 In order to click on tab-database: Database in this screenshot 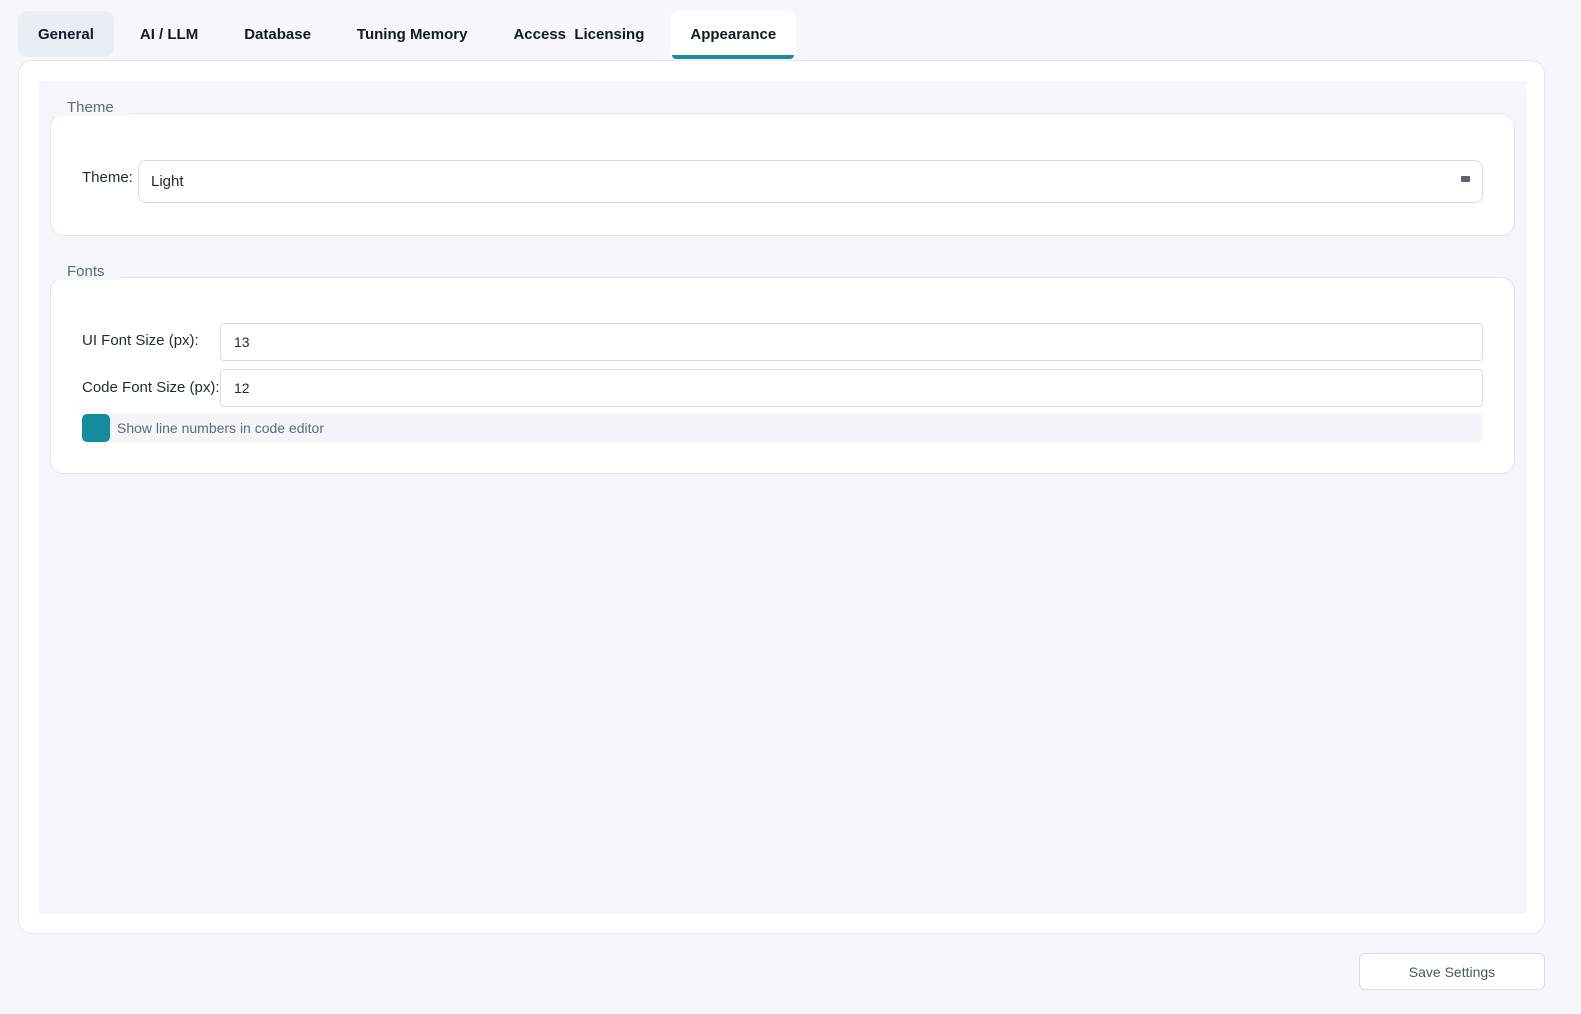, I will do `click(277, 34)`.